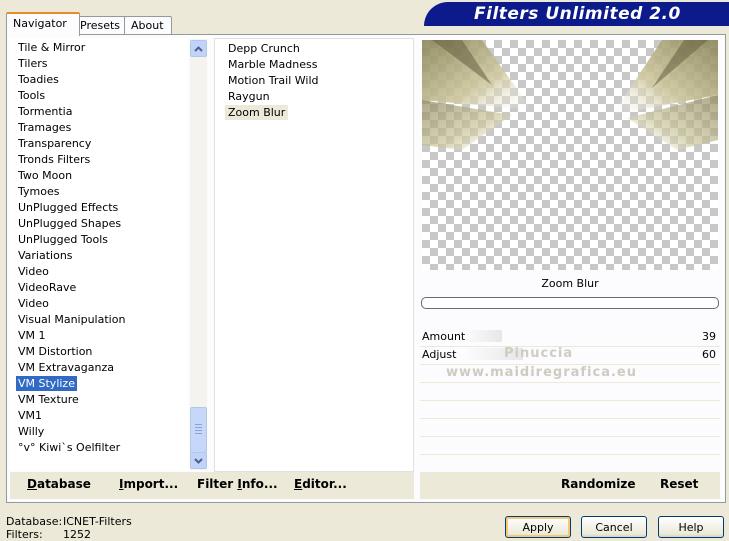  I want to click on filters-label: Filters:, so click(24, 534).